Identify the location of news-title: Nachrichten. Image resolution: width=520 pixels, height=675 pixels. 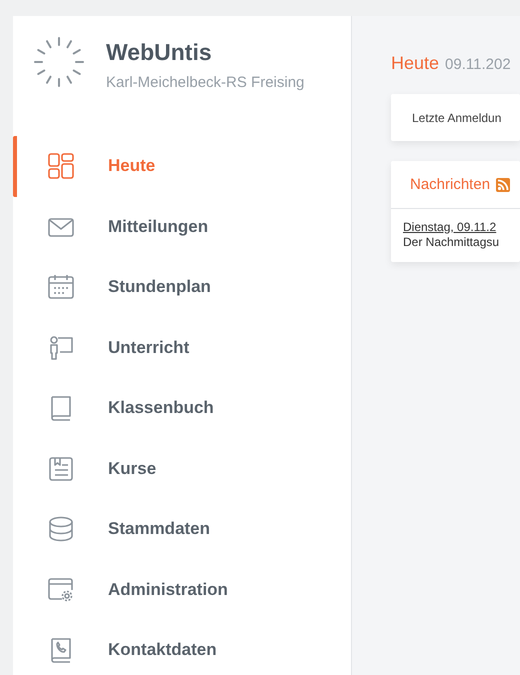
(450, 184).